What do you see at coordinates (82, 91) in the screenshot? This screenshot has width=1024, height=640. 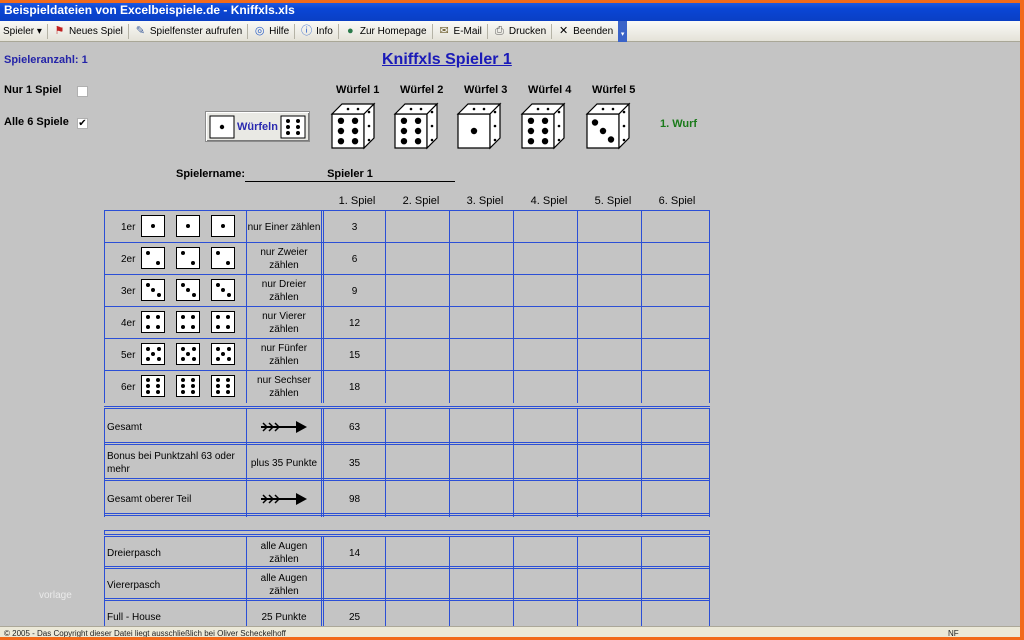 I see `single-game-checkbox` at bounding box center [82, 91].